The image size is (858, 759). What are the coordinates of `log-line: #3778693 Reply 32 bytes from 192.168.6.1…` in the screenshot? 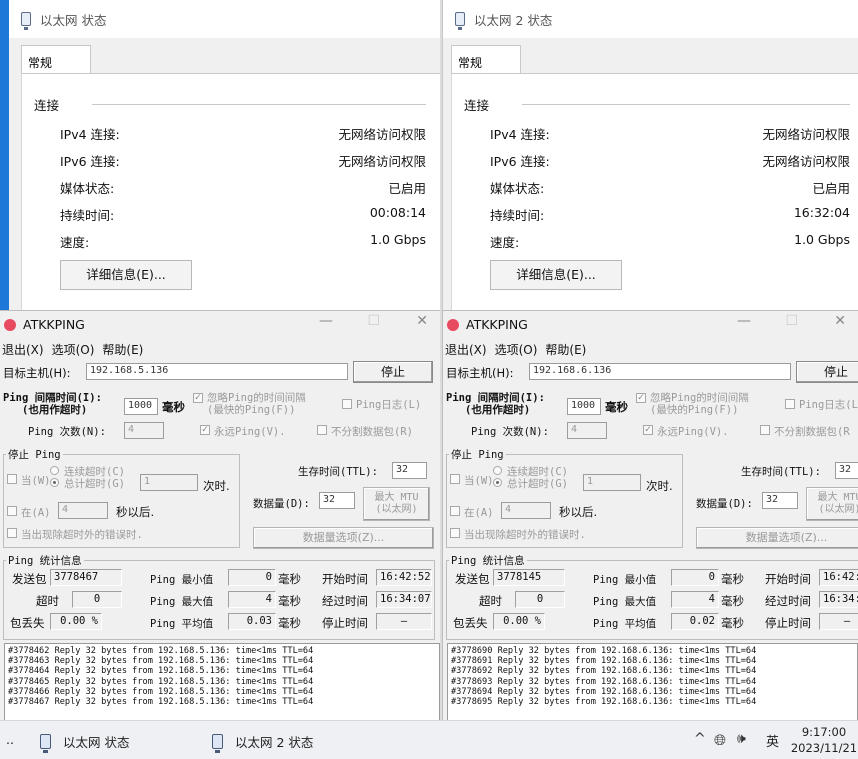 It's located at (604, 681).